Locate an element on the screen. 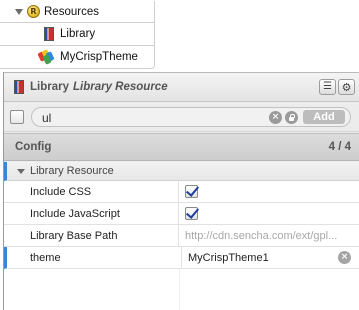 This screenshot has width=359, height=310. tree-node-mycrisptheme: MyCrispTheme is located at coordinates (77, 57).